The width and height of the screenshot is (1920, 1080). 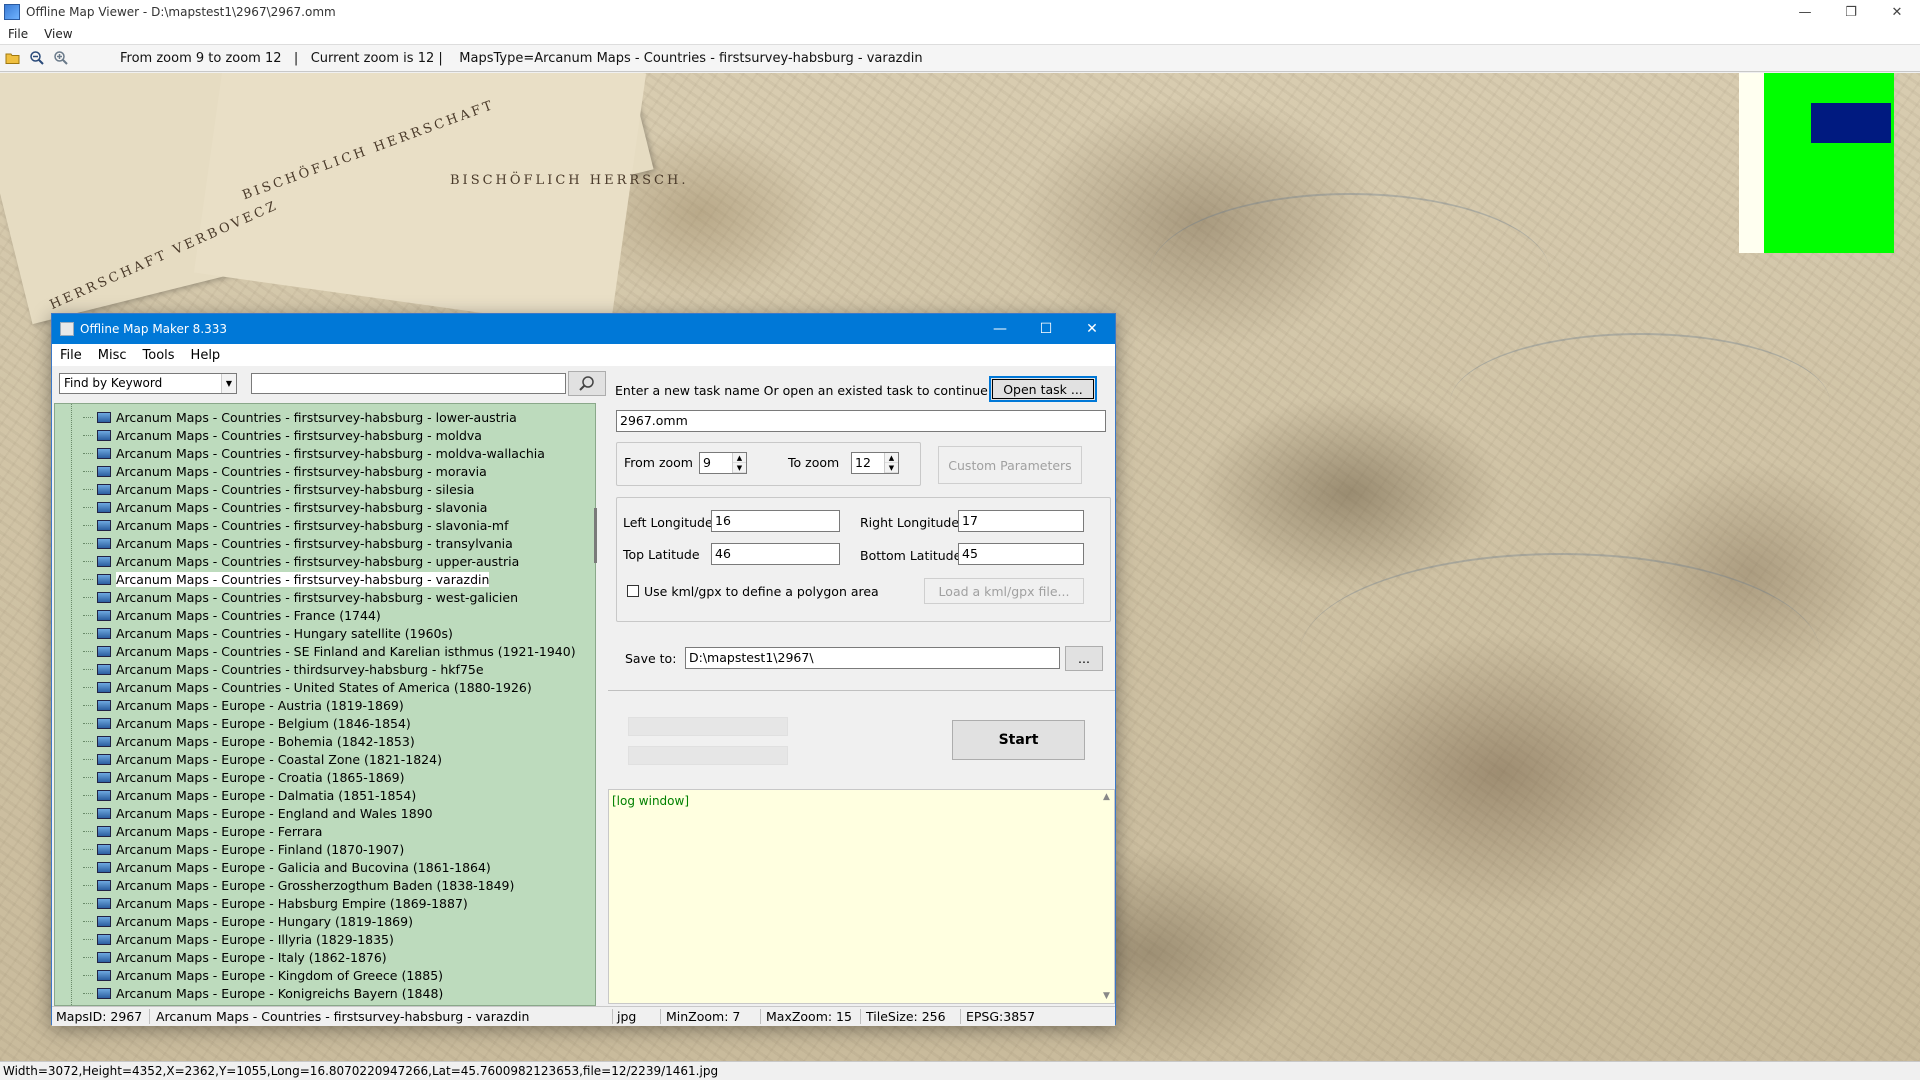 I want to click on zoom-in-icon, so click(x=61, y=58).